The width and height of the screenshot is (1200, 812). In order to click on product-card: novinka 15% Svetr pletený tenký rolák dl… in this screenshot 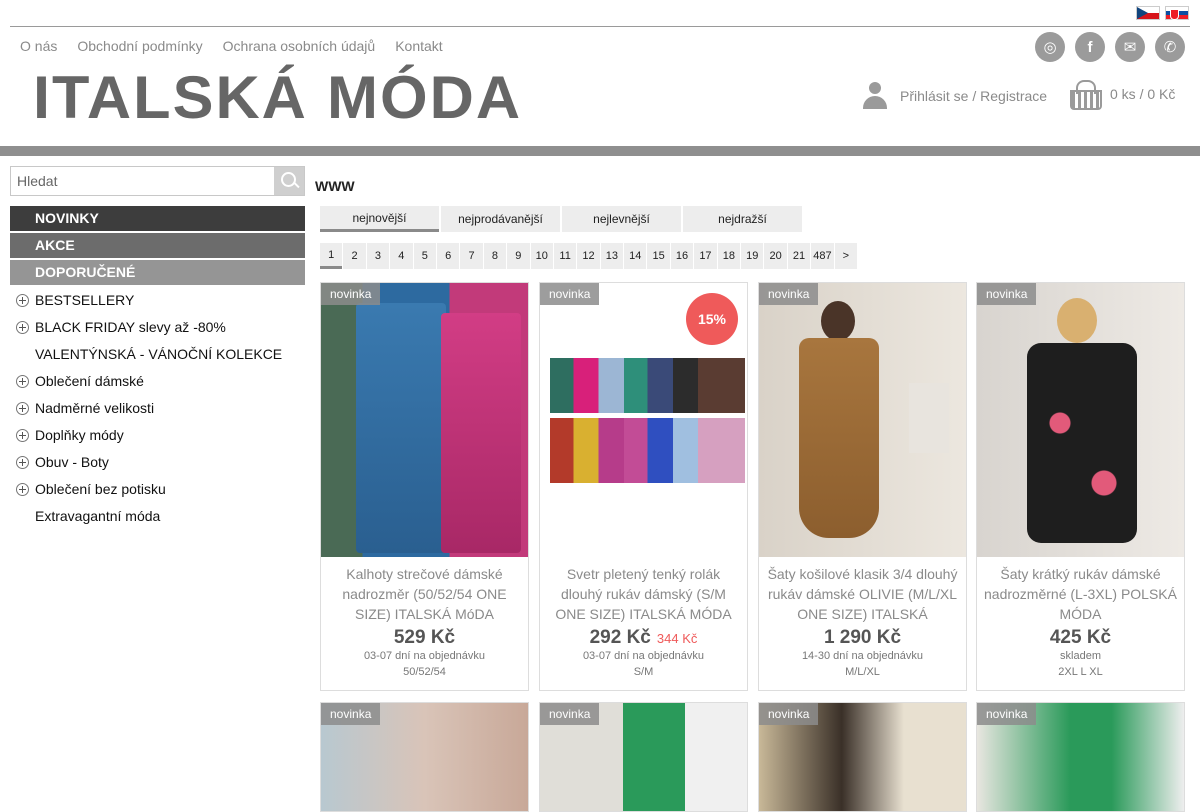, I will do `click(643, 486)`.